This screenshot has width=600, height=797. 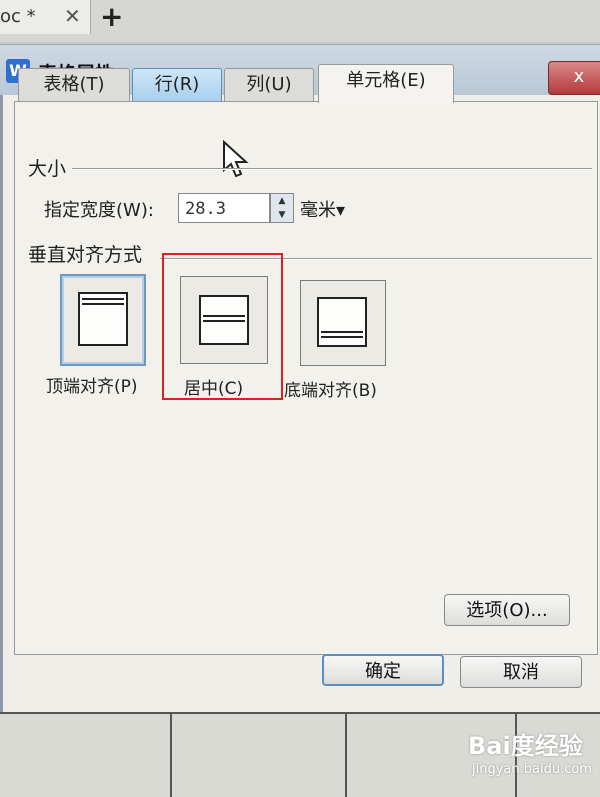 What do you see at coordinates (300, 21) in the screenshot?
I see `app-tab-strip: oc * ✕ +` at bounding box center [300, 21].